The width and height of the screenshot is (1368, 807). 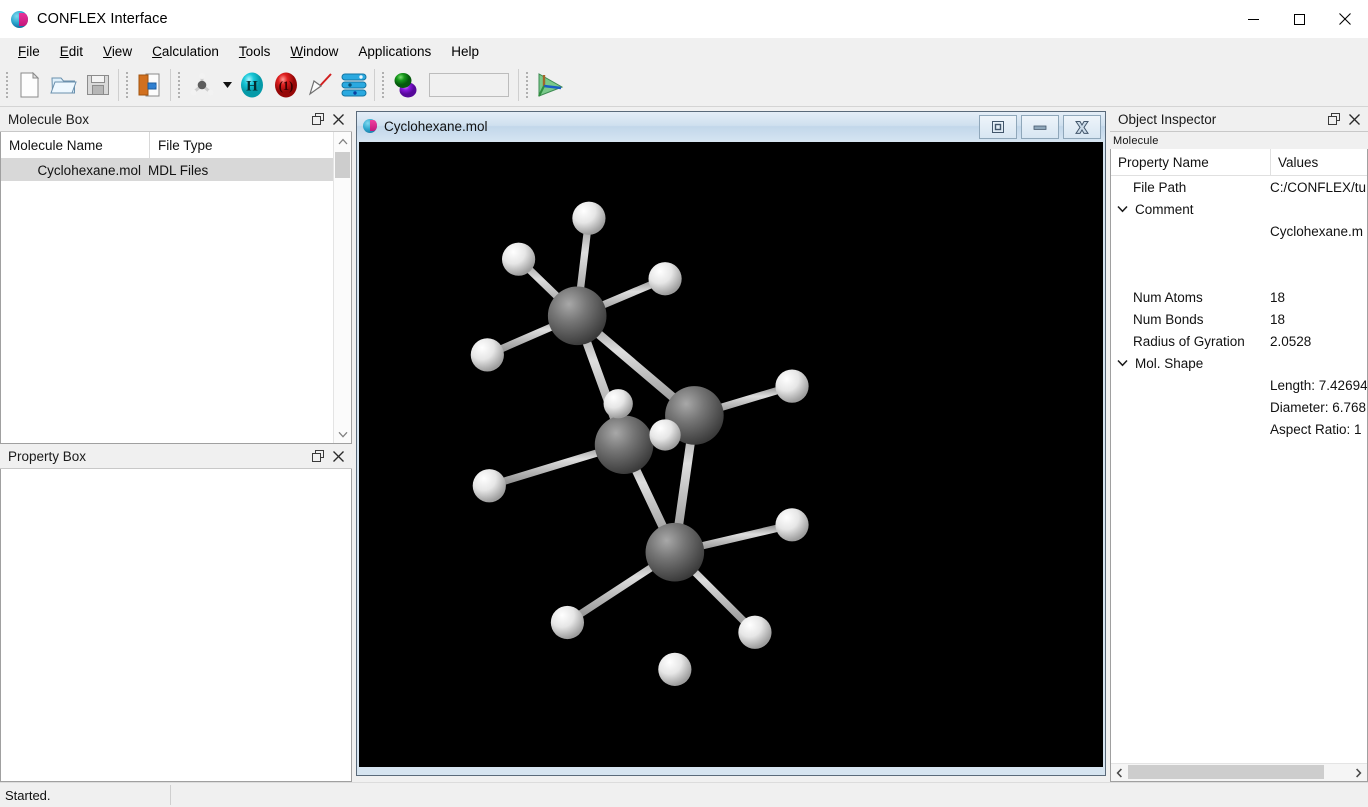 I want to click on table-row: Mol. Shape, so click(x=1239, y=363).